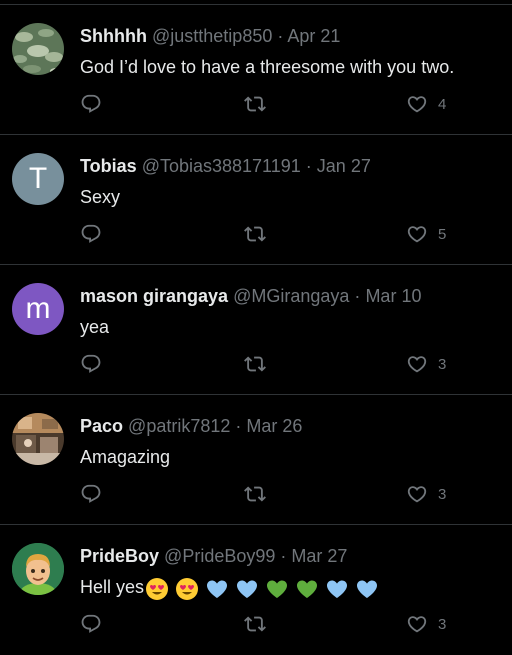 This screenshot has width=512, height=655. Describe the element at coordinates (270, 104) in the screenshot. I see `action-bar: 4` at that location.